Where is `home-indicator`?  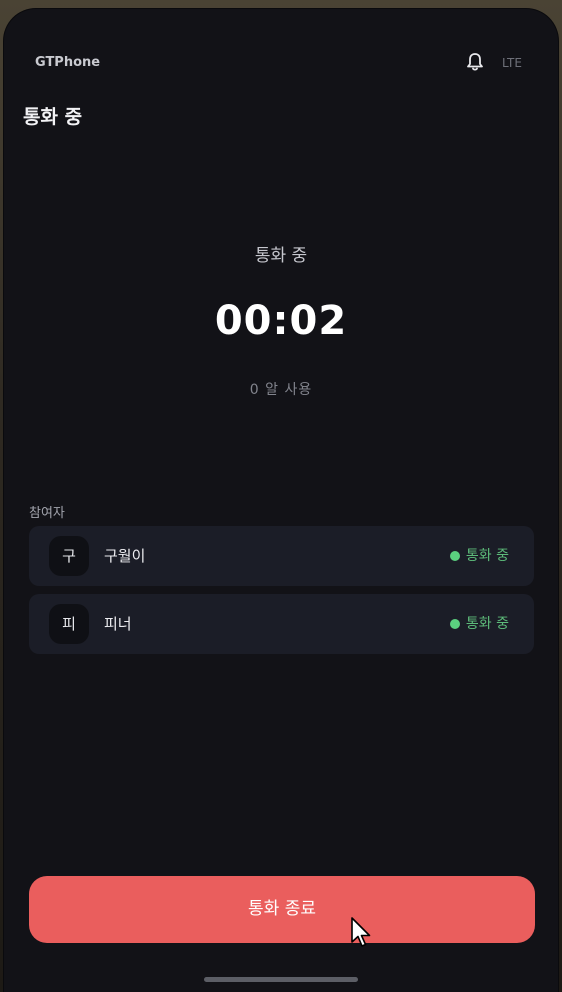
home-indicator is located at coordinates (281, 979).